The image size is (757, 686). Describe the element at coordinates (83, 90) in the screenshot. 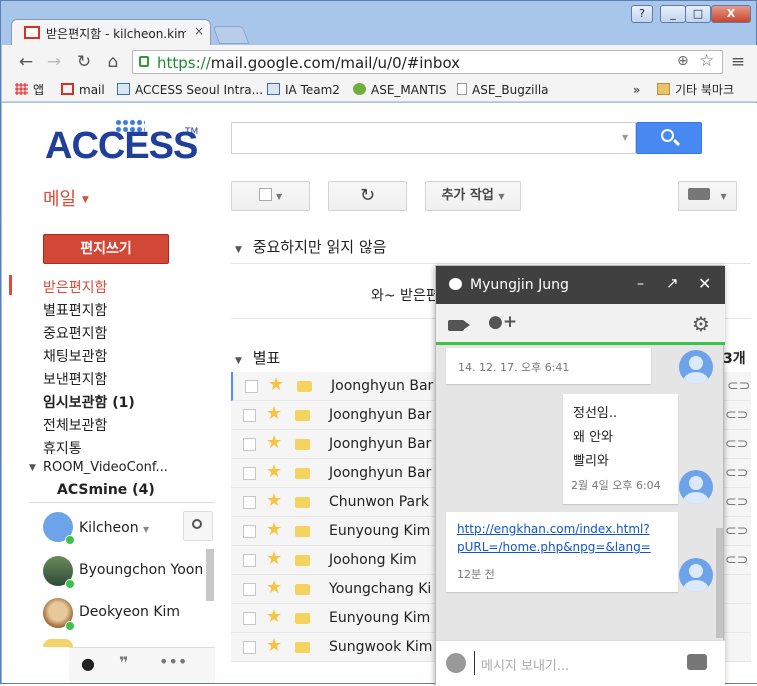

I see `bookmark-mail: mail` at that location.